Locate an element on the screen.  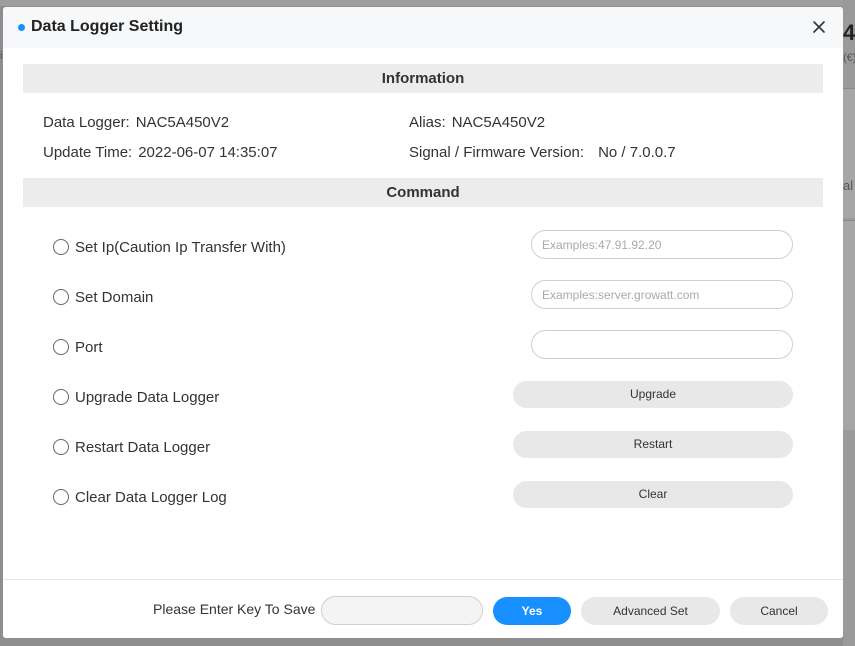
clear-label: Clear Data Logger Log is located at coordinates (151, 497).